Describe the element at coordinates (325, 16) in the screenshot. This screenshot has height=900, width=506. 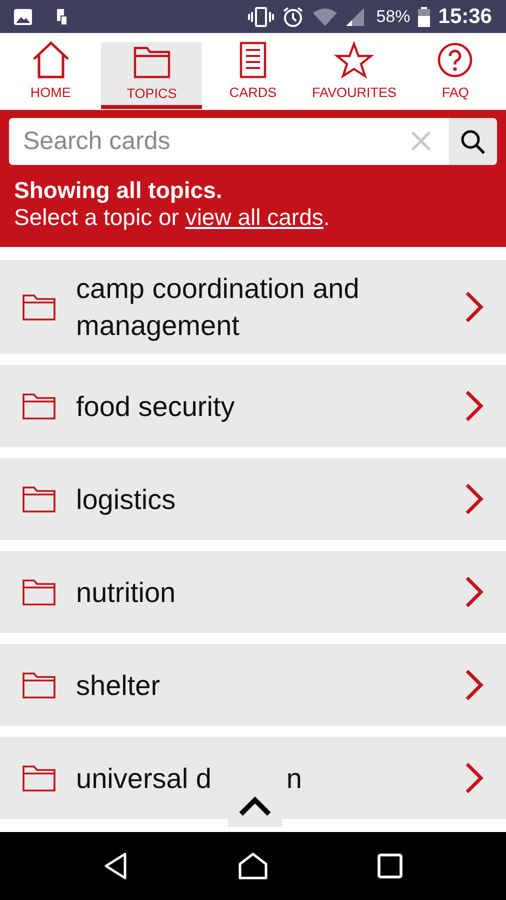
I see `wifi-icon` at that location.